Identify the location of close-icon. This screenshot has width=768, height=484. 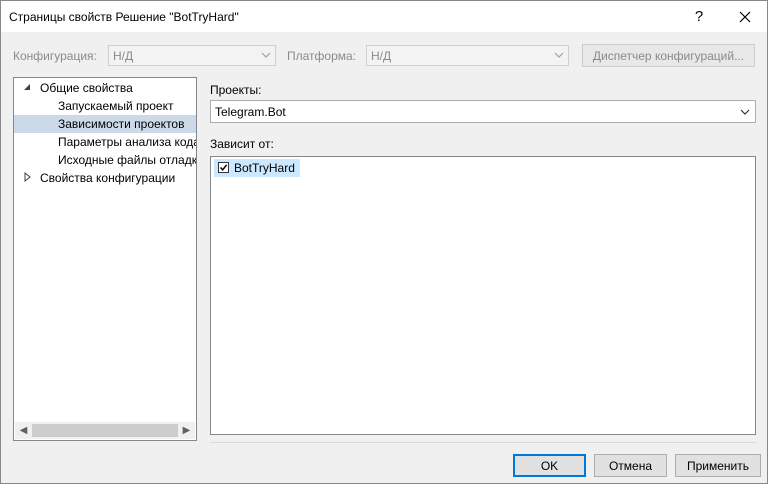
(745, 16).